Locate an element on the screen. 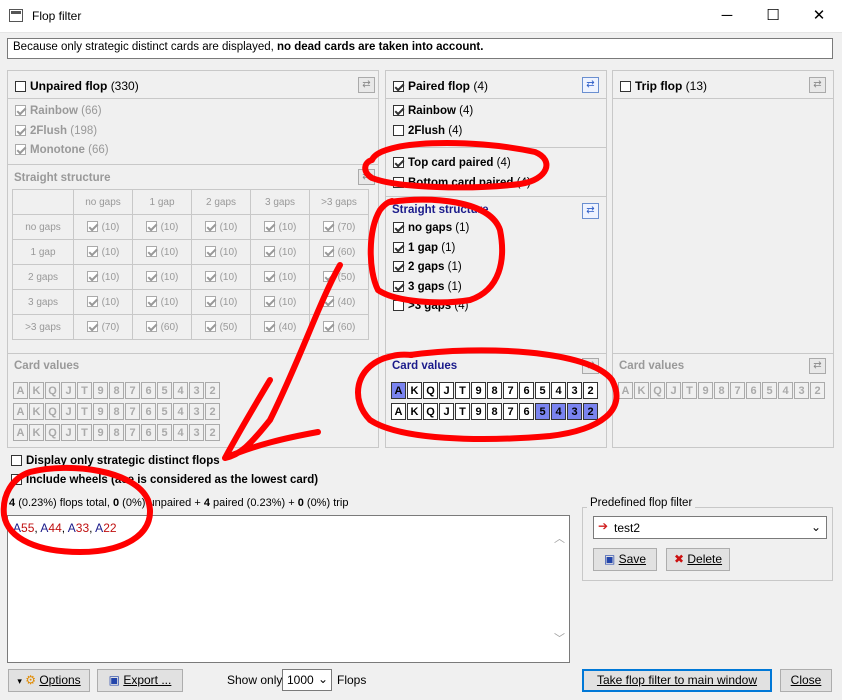 This screenshot has width=842, height=700. annotation-wheels is located at coordinates (76, 509).